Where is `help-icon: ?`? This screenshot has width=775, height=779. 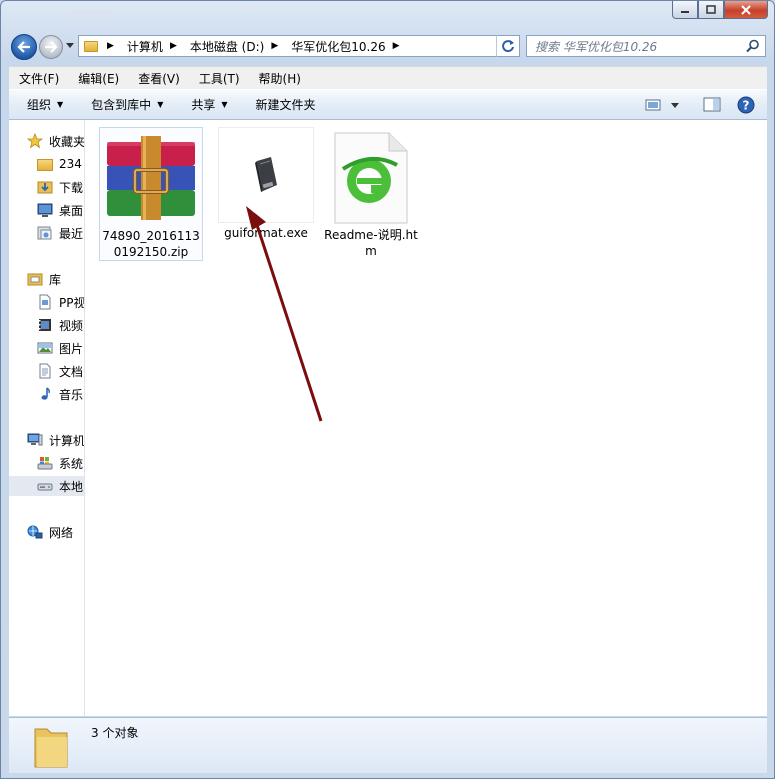
help-icon: ? is located at coordinates (746, 105).